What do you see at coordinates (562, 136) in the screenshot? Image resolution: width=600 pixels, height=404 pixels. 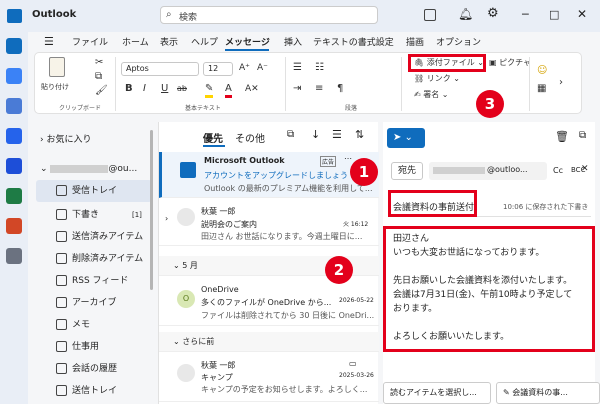 I see `trash-icon: 🗑︎` at bounding box center [562, 136].